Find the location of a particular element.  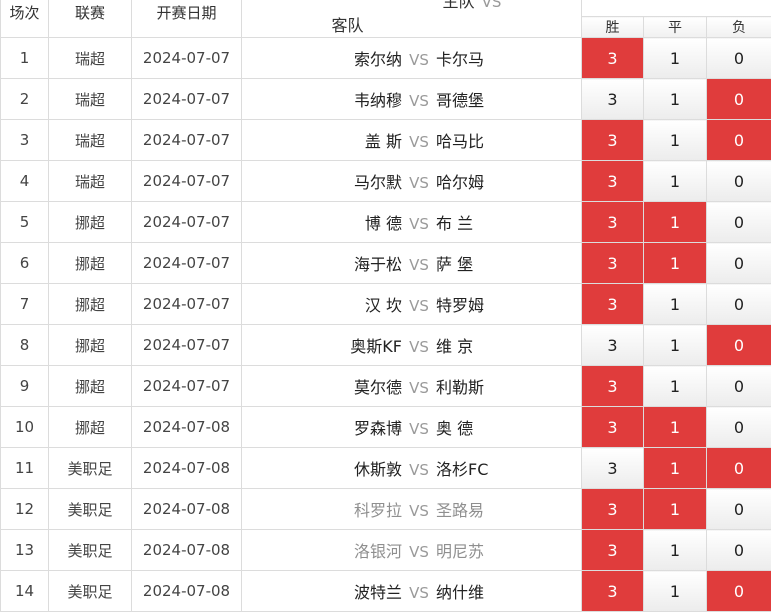

col-header-vs: VS is located at coordinates (491, 5).